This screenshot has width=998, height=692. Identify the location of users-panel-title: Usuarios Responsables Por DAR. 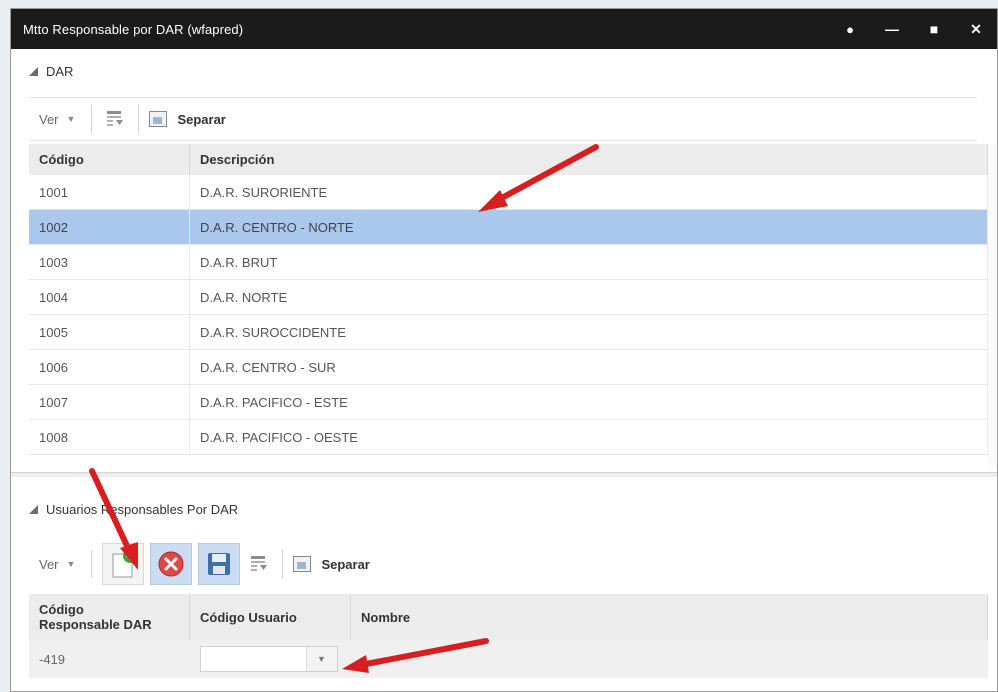
(142, 509).